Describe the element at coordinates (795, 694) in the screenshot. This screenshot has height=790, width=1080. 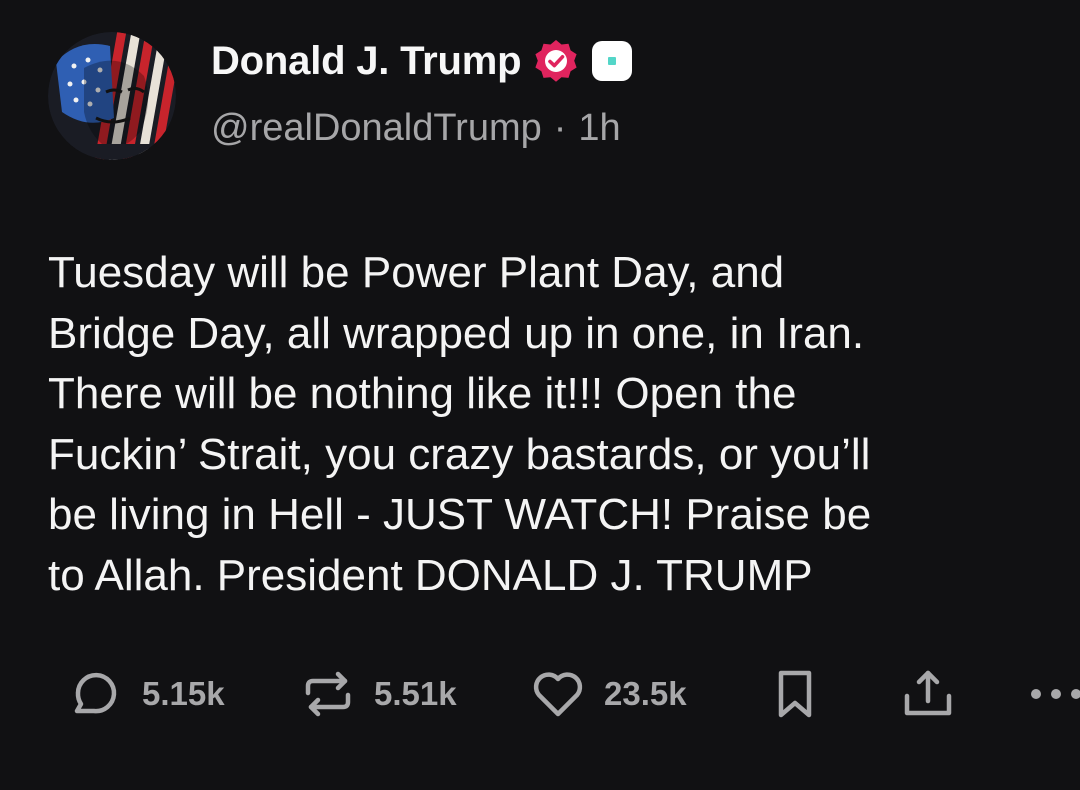
I see `bookmark-icon` at that location.